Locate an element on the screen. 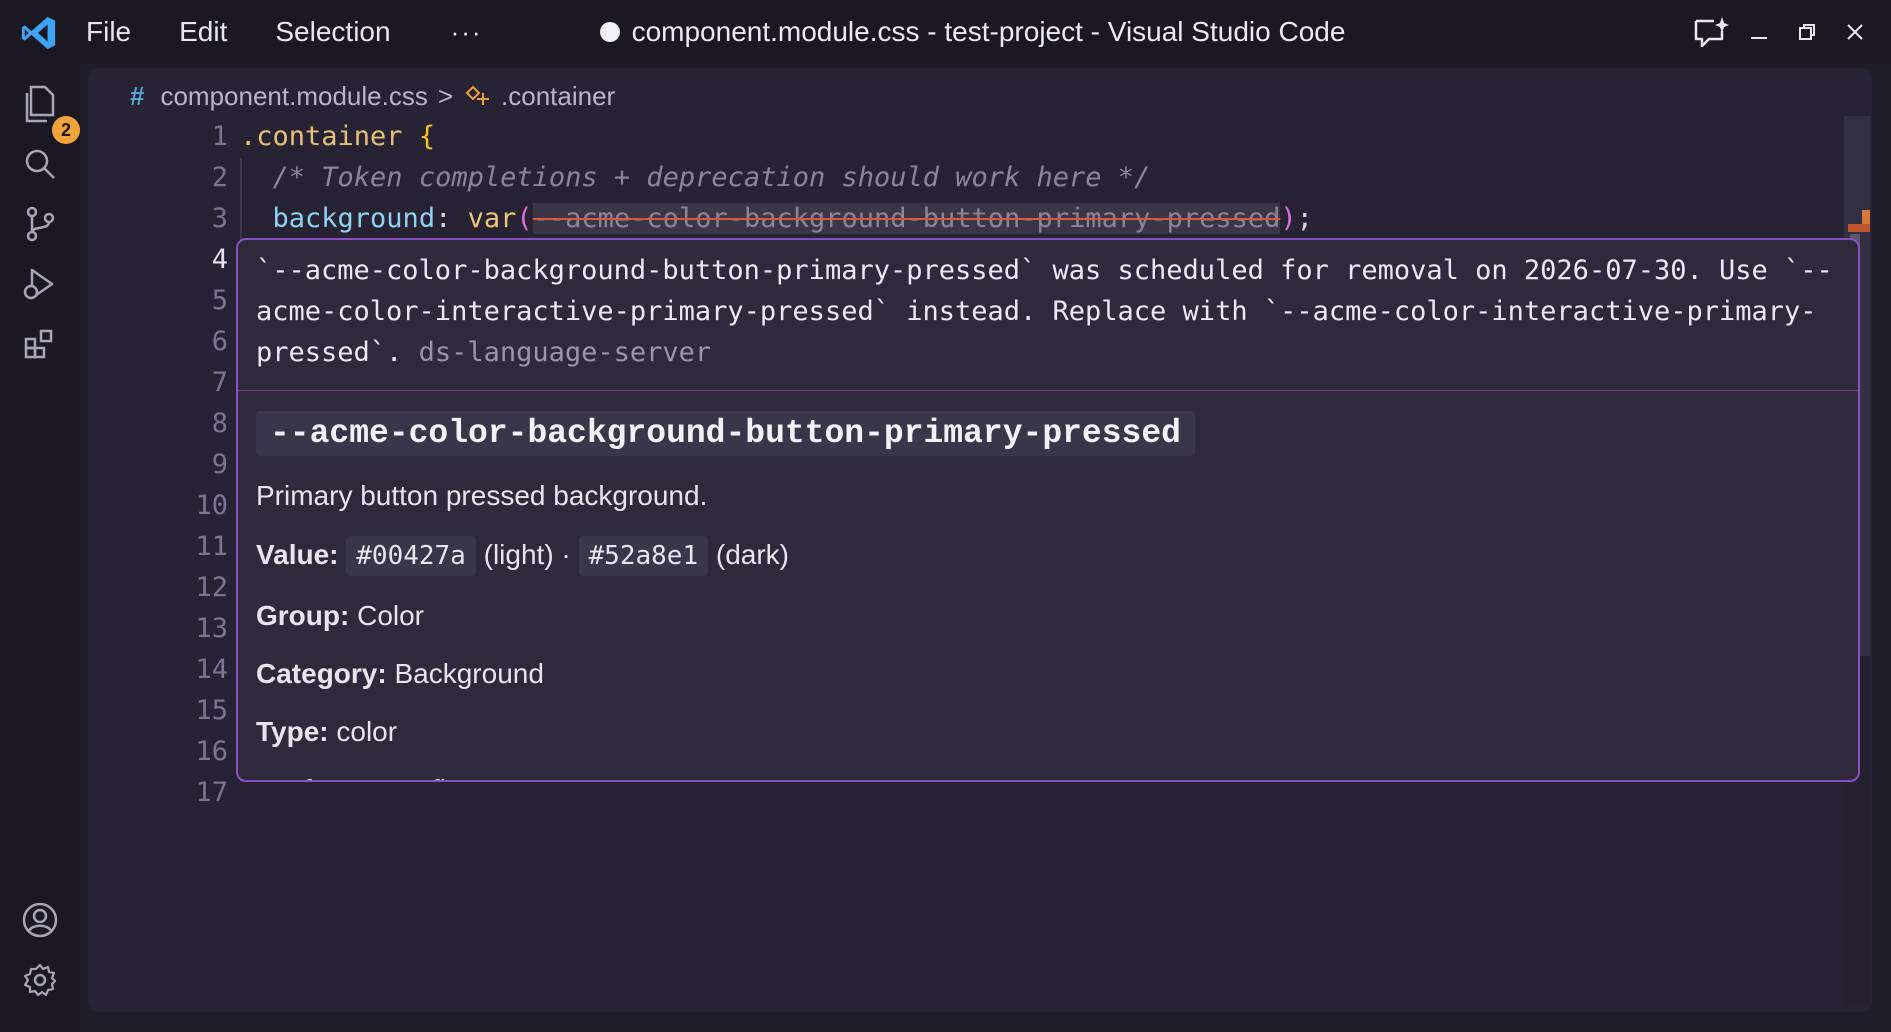 The image size is (1891, 1032). menu-more: ··· is located at coordinates (467, 32).